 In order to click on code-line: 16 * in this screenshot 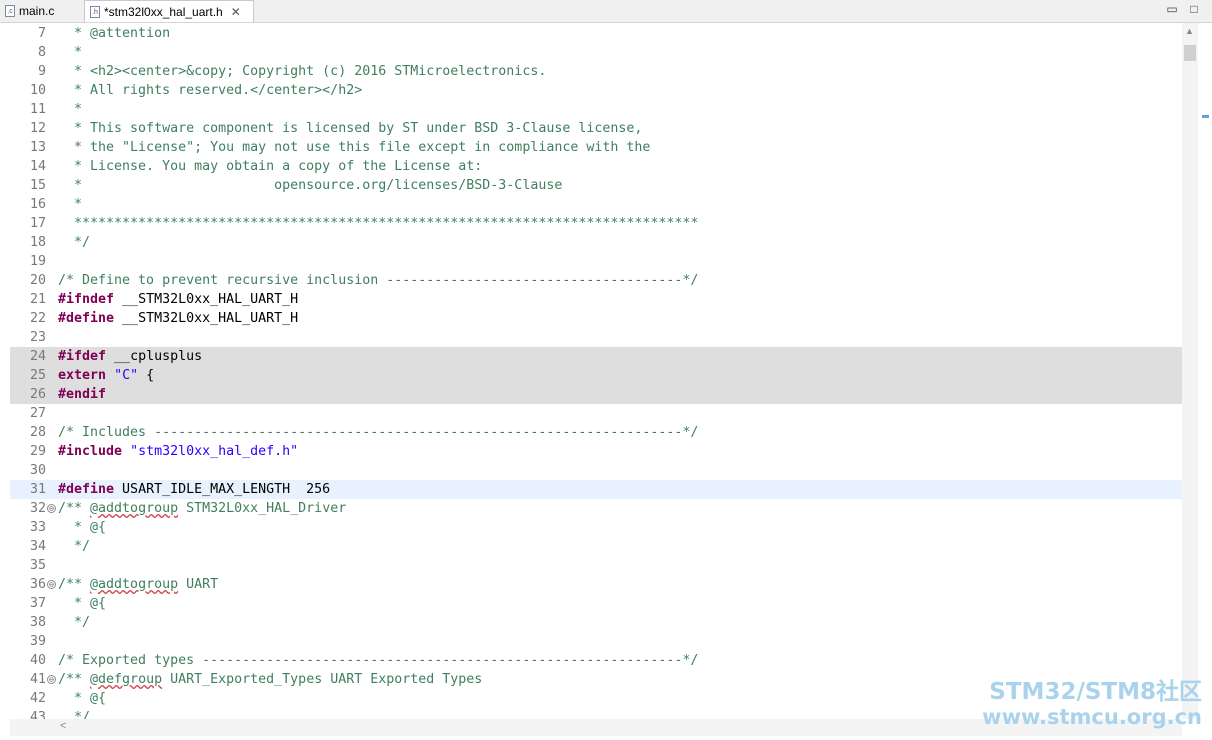, I will do `click(596, 204)`.